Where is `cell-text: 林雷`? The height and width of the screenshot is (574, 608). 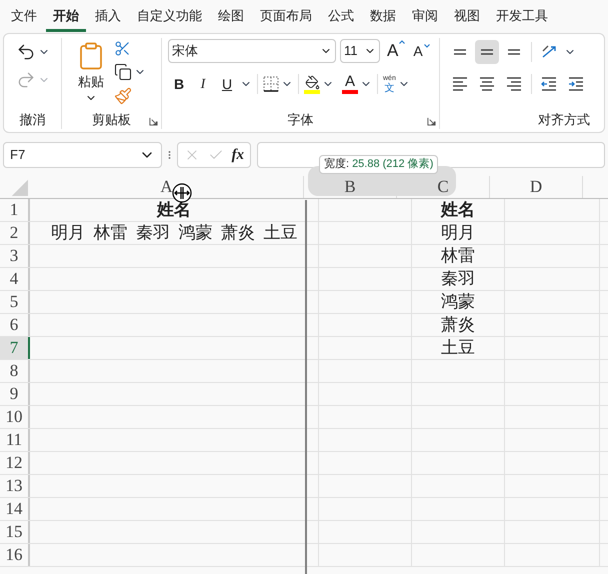 cell-text: 林雷 is located at coordinates (458, 256).